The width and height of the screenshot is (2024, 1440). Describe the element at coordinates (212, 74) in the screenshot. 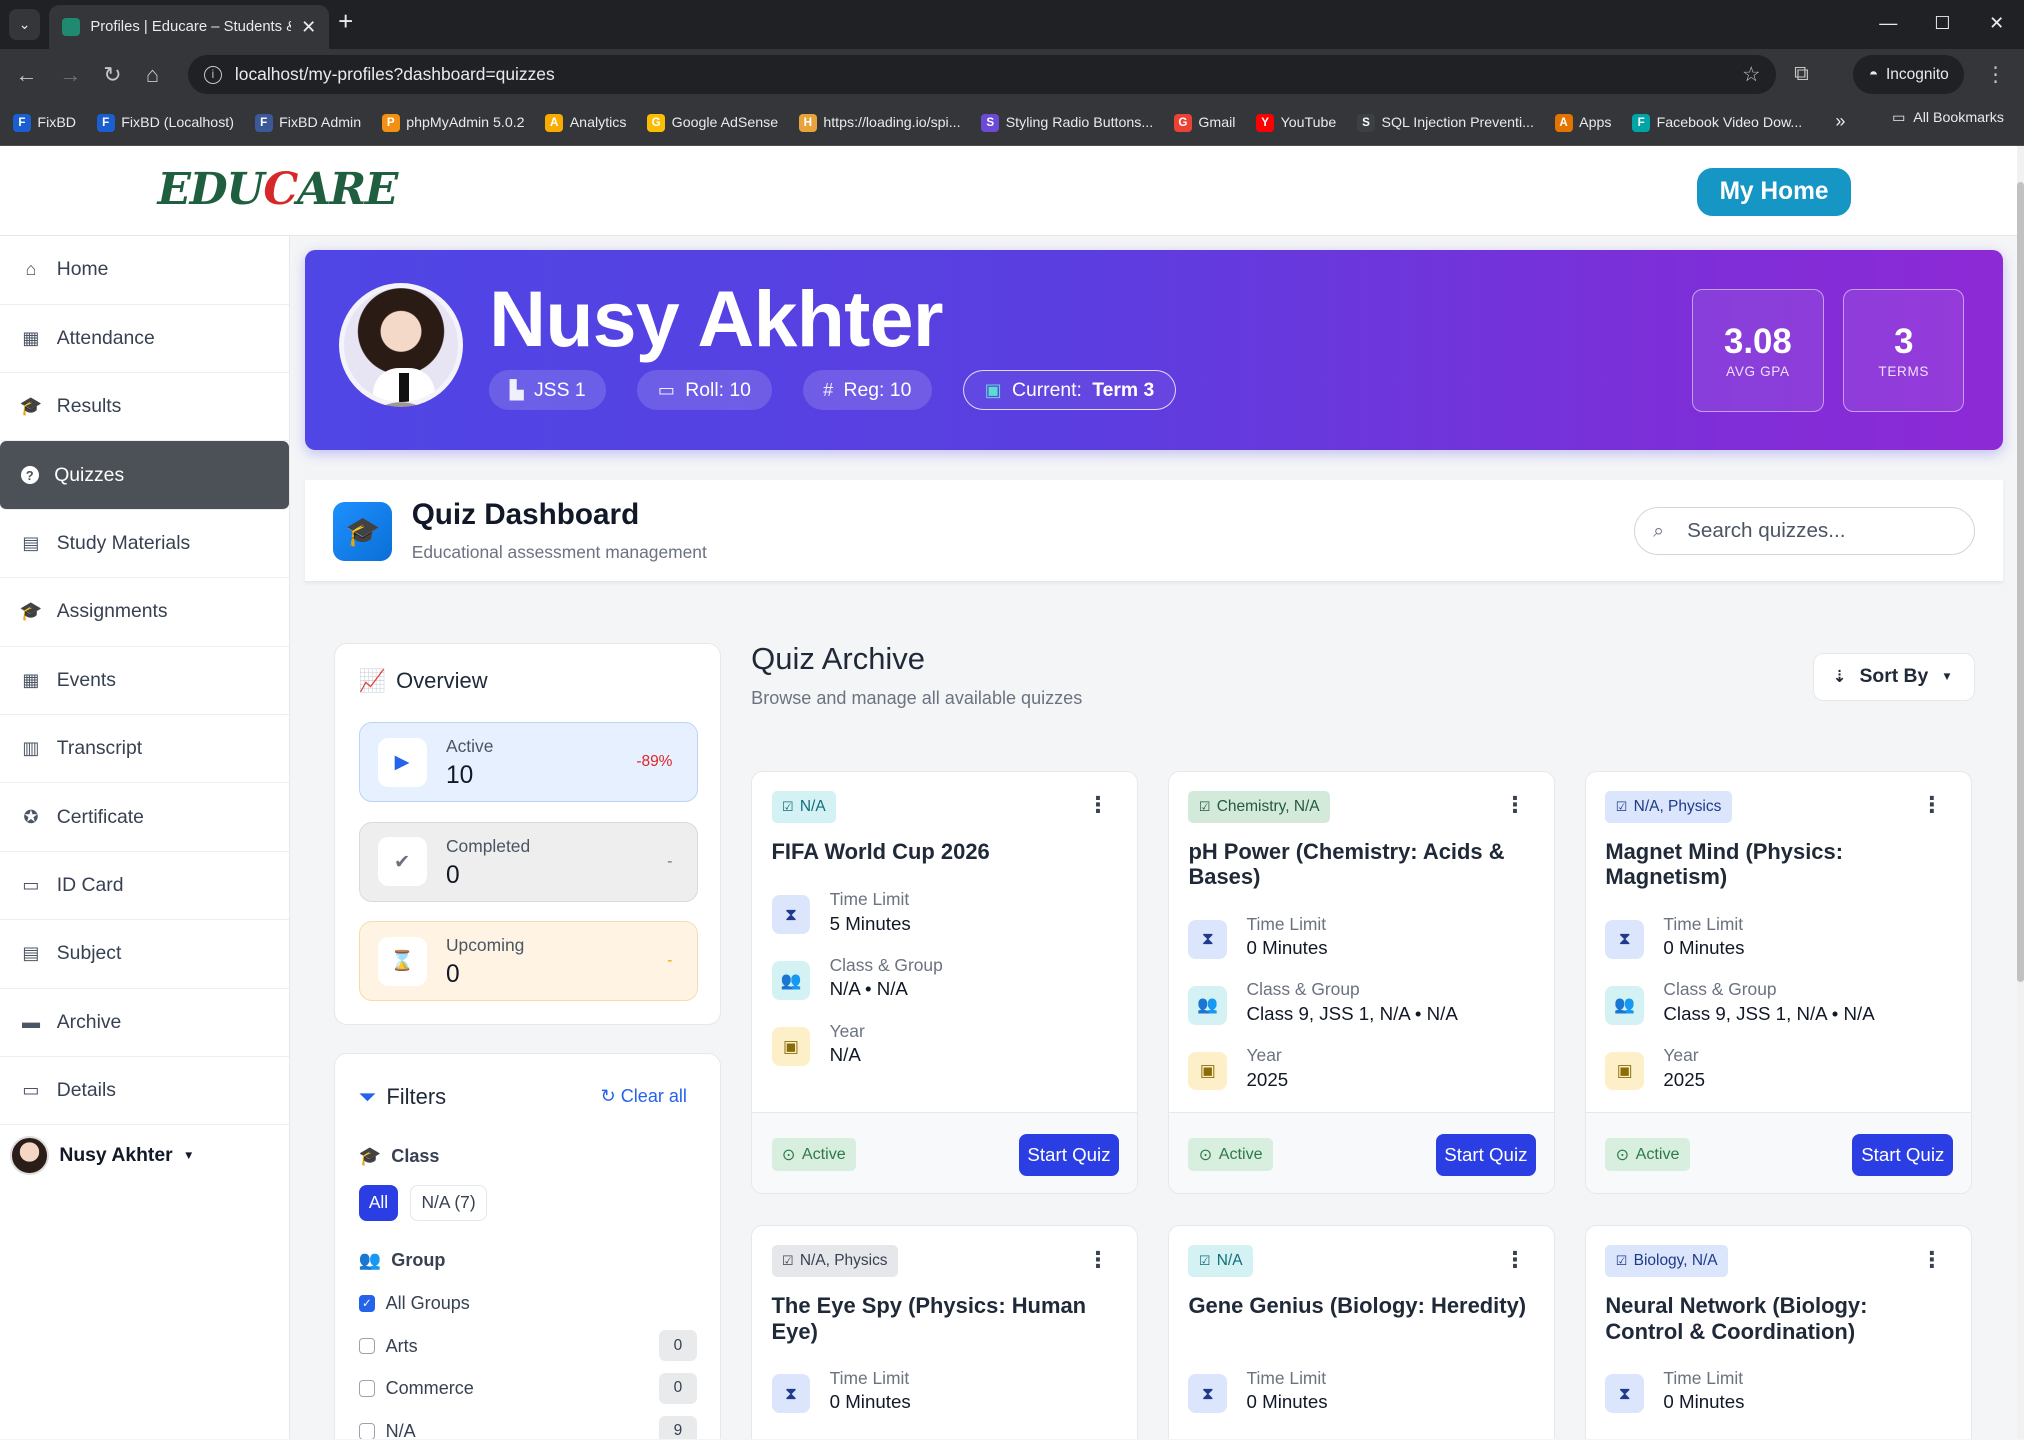

I see `site-info-icon: i` at that location.